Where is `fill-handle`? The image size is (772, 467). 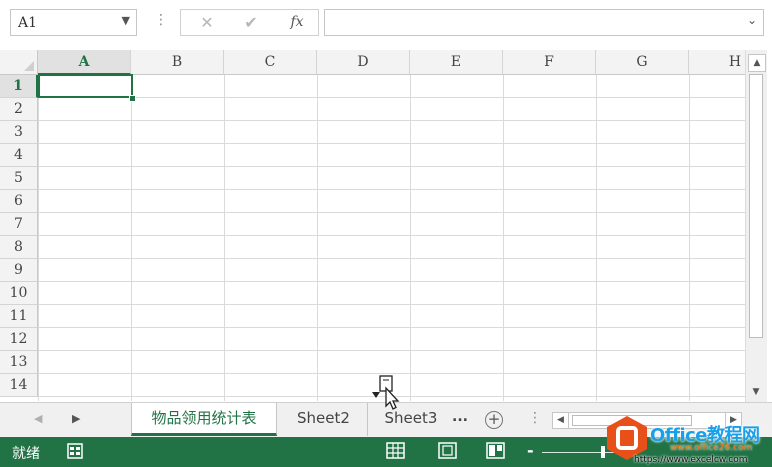 fill-handle is located at coordinates (132, 98).